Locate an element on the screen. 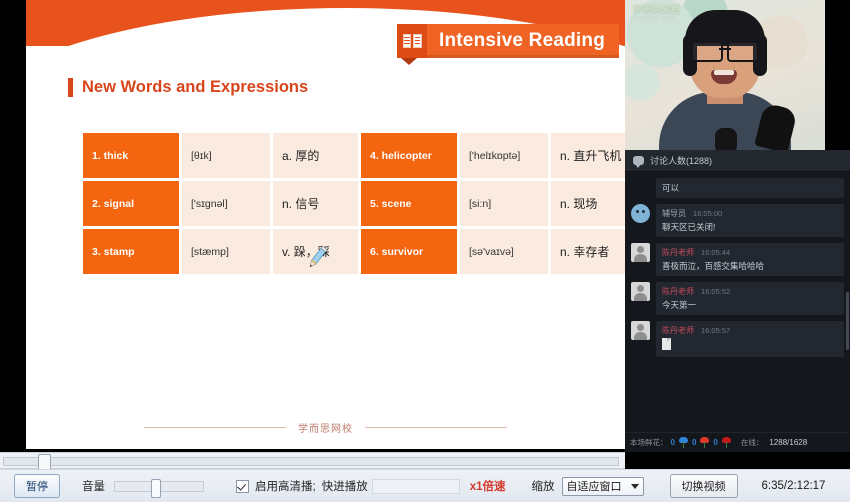 Image resolution: width=850 pixels, height=502 pixels. seek-track is located at coordinates (311, 461).